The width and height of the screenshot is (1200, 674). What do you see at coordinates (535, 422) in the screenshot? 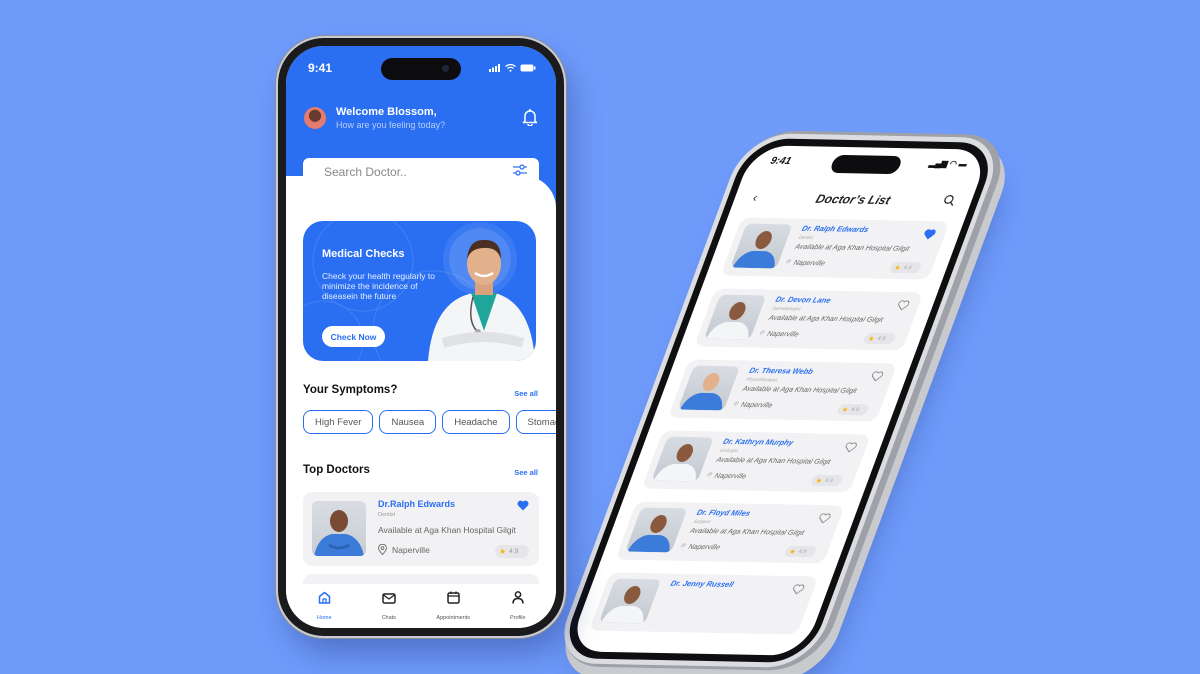
I see `symptom-chip: Stomach` at bounding box center [535, 422].